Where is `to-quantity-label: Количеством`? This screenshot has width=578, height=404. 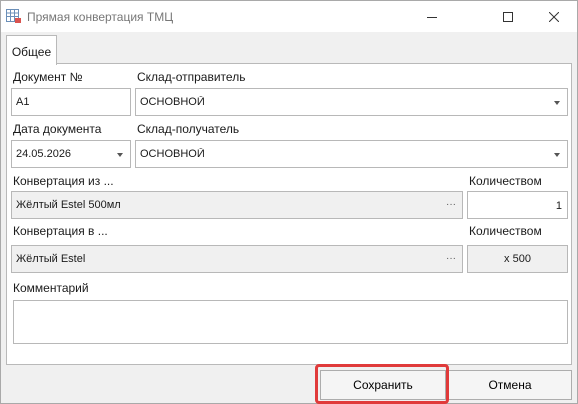
to-quantity-label: Количеством is located at coordinates (505, 231).